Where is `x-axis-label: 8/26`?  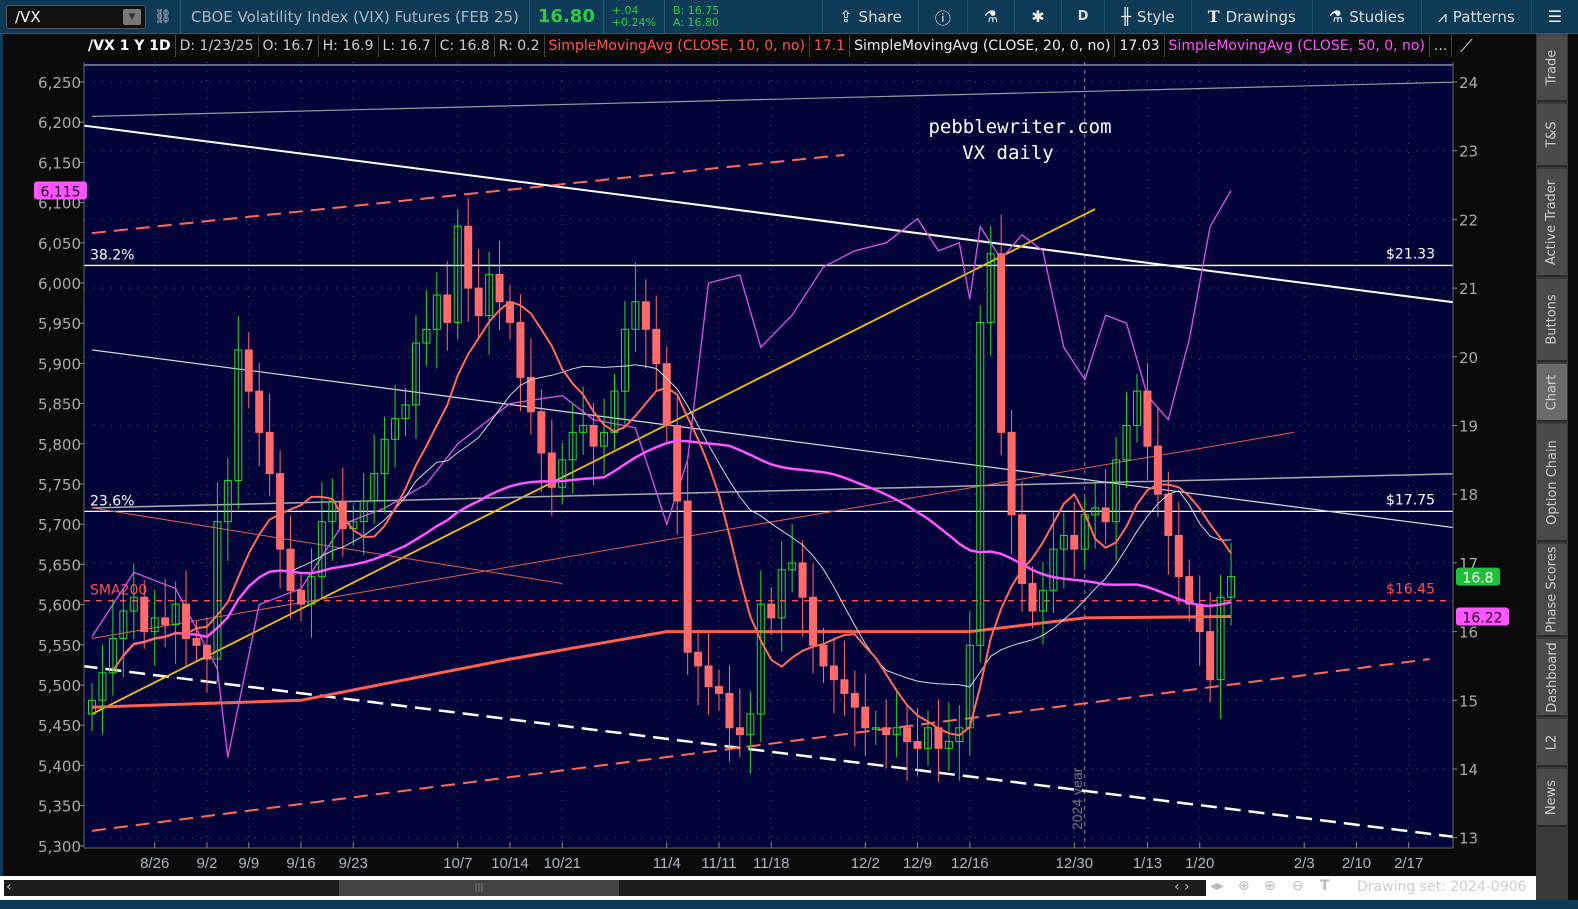
x-axis-label: 8/26 is located at coordinates (154, 863).